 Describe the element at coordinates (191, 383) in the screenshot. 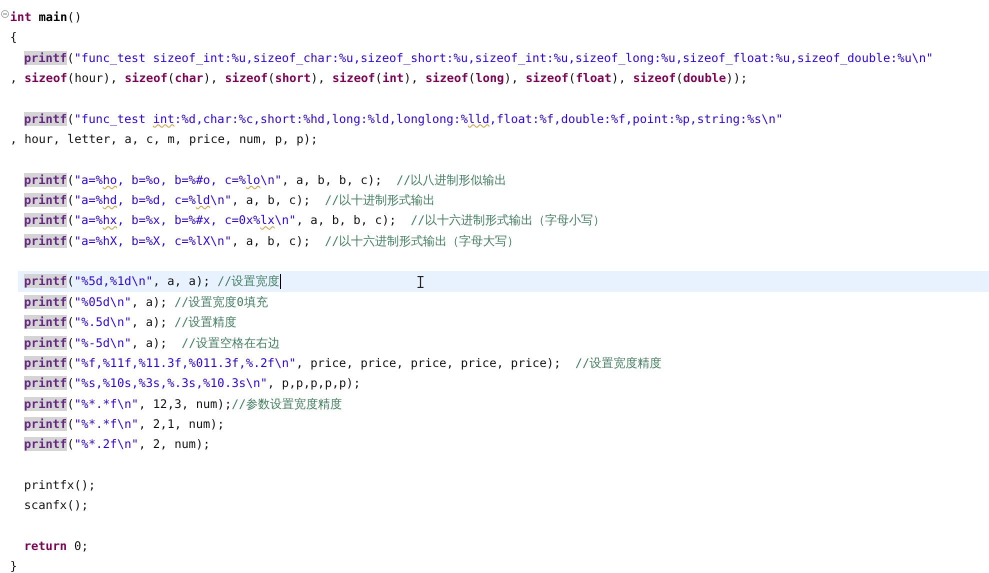

I see `code-line: printf("%s,%10s,%3s,%.3s,%10.3s\n", p,p,p,p,p);` at that location.